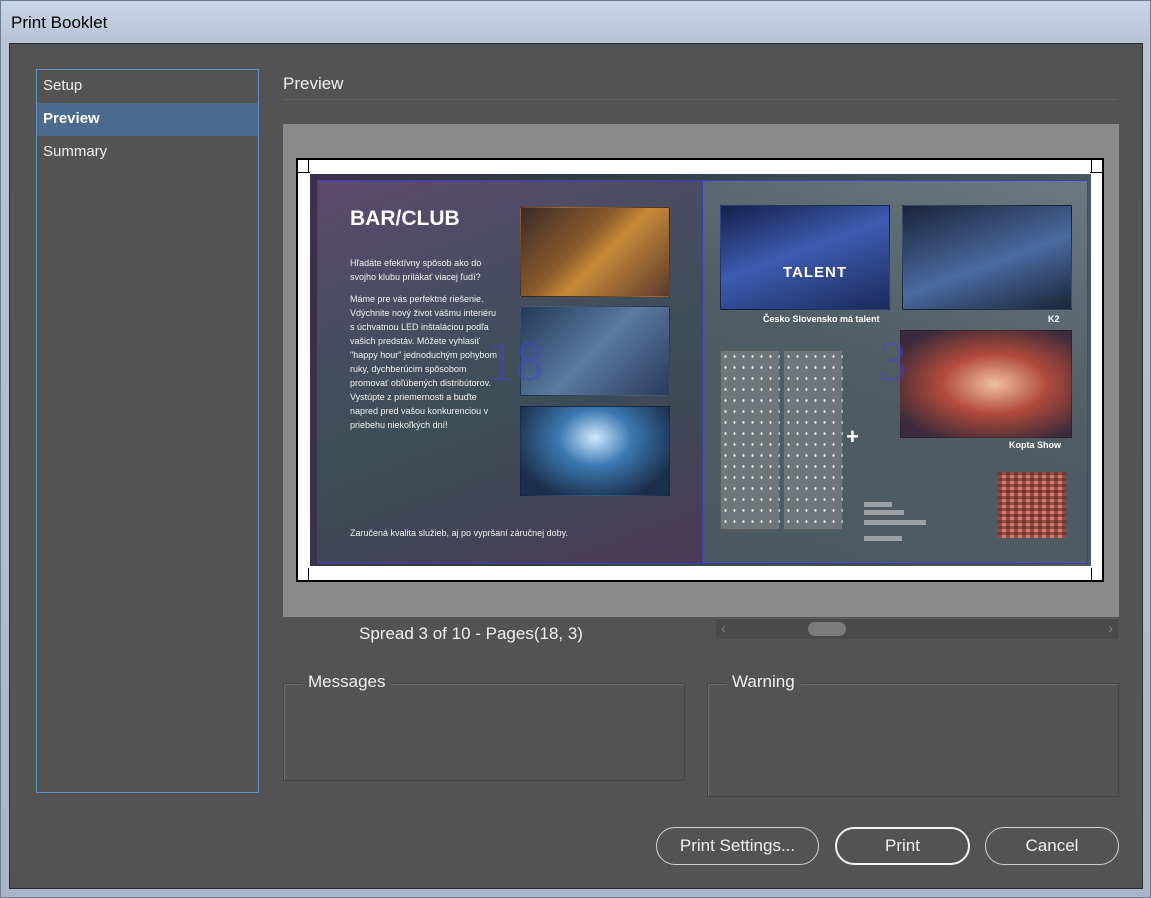 The image size is (1151, 898). I want to click on sidebar-item-preview: Preview, so click(147, 119).